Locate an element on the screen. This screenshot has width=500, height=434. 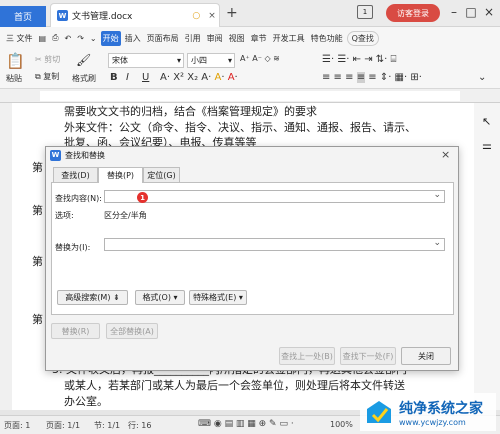
doc-side-1: 第 is located at coordinates (37, 167).